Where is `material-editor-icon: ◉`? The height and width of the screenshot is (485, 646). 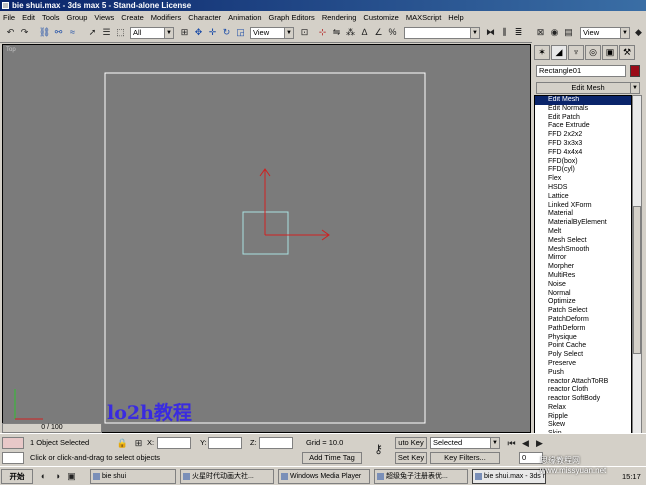
material-editor-icon: ◉ is located at coordinates (554, 32).